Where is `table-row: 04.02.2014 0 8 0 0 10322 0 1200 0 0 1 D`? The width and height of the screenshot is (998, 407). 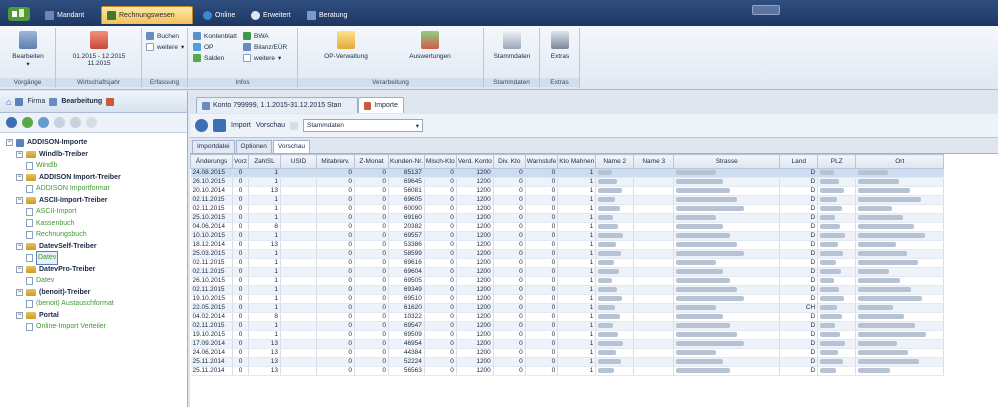 table-row: 04.02.2014 0 8 0 0 10322 0 1200 0 0 1 D is located at coordinates (567, 317).